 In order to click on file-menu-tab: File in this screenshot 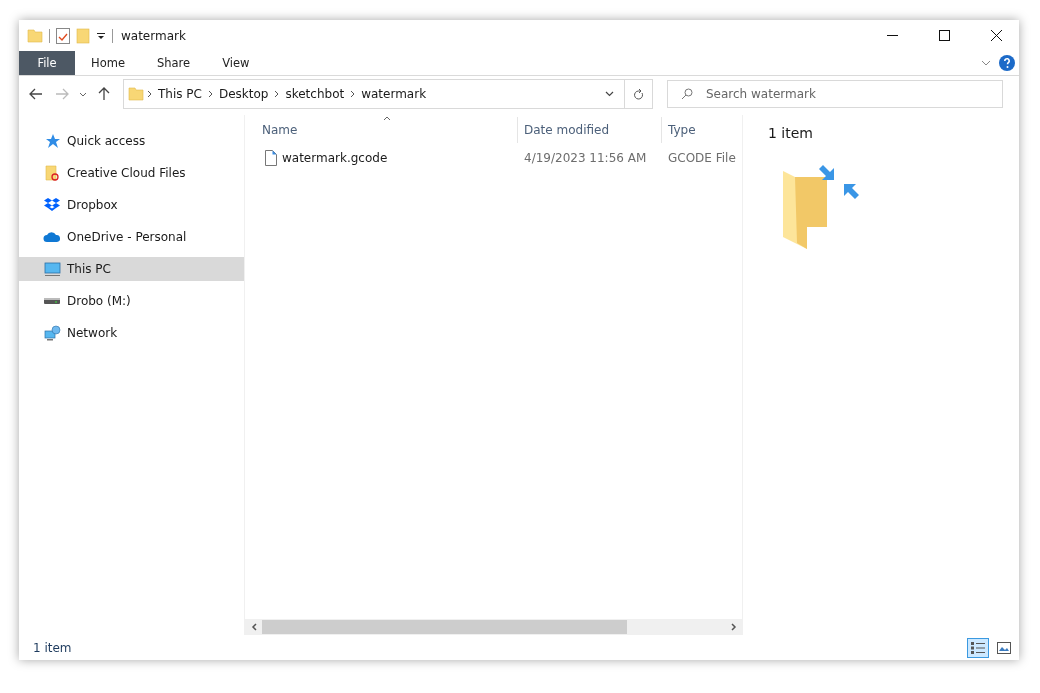, I will do `click(47, 63)`.